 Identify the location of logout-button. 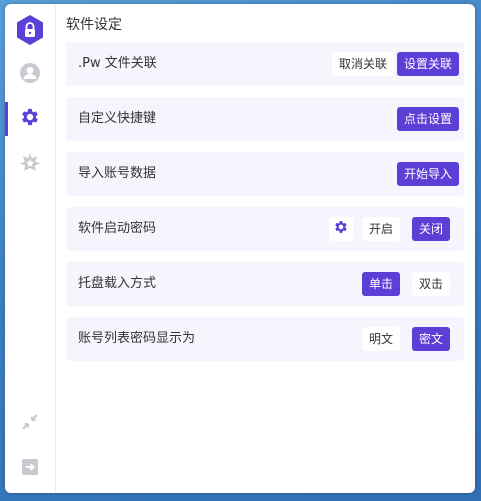
(30, 469).